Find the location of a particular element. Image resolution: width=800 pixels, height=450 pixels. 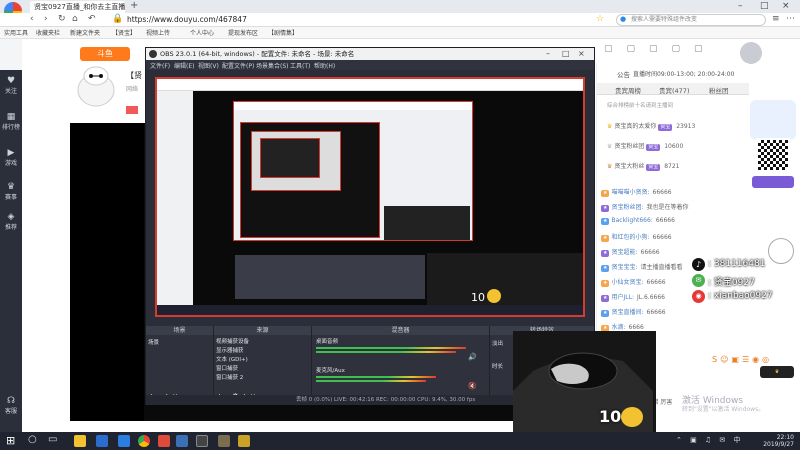

undo-icon: ↶ is located at coordinates (92, 19).